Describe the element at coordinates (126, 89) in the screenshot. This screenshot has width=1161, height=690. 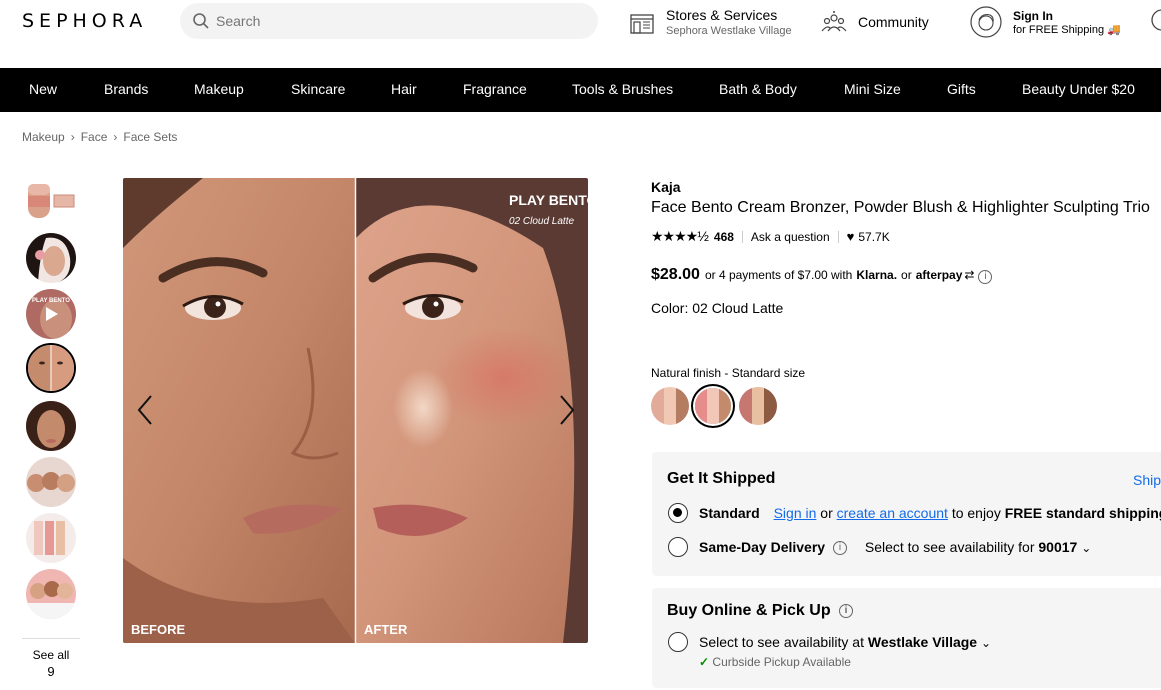
I see `nav-item-brands: Brands` at that location.